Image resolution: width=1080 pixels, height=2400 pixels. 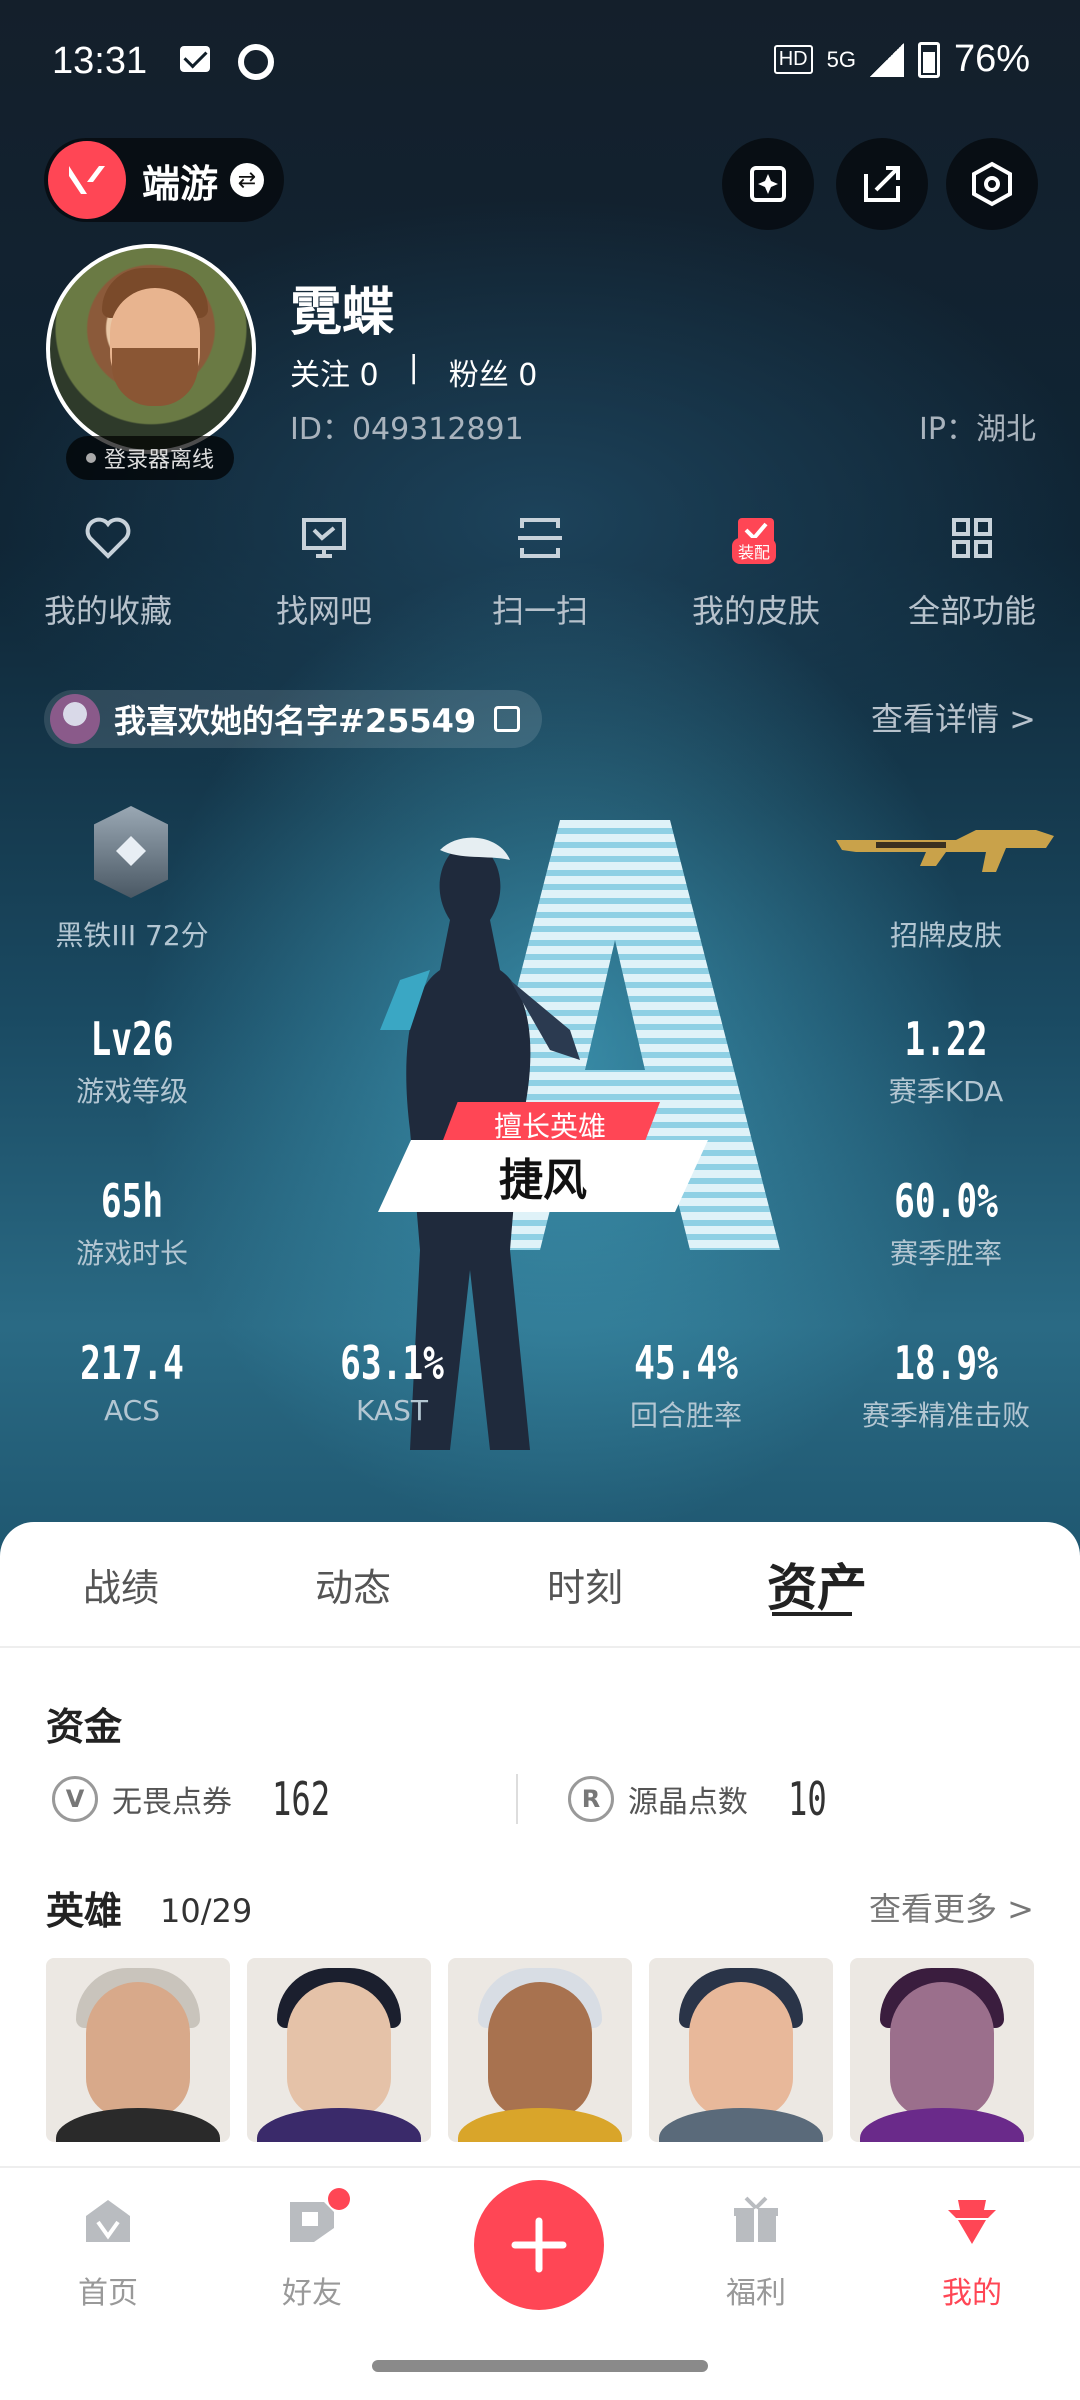 What do you see at coordinates (132, 1363) in the screenshot?
I see `acs-value: 217.4` at bounding box center [132, 1363].